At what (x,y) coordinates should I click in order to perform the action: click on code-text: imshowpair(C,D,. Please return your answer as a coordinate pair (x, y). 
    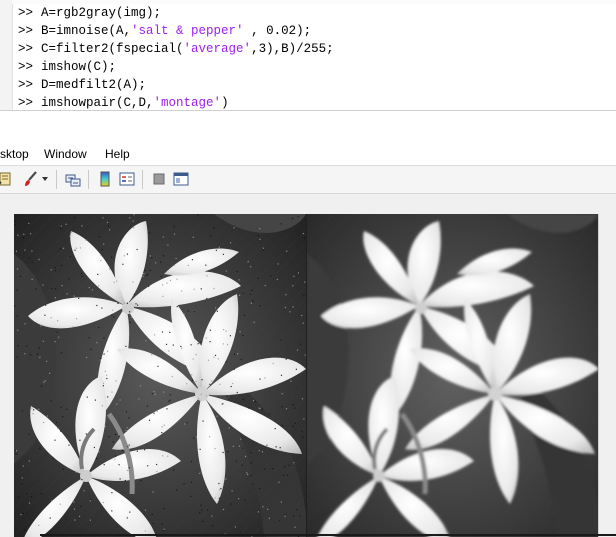
    Looking at the image, I should click on (97, 103).